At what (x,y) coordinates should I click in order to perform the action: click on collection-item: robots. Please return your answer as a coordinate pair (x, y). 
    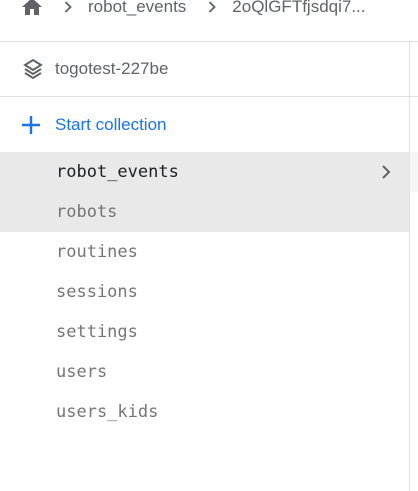
    Looking at the image, I should click on (204, 212).